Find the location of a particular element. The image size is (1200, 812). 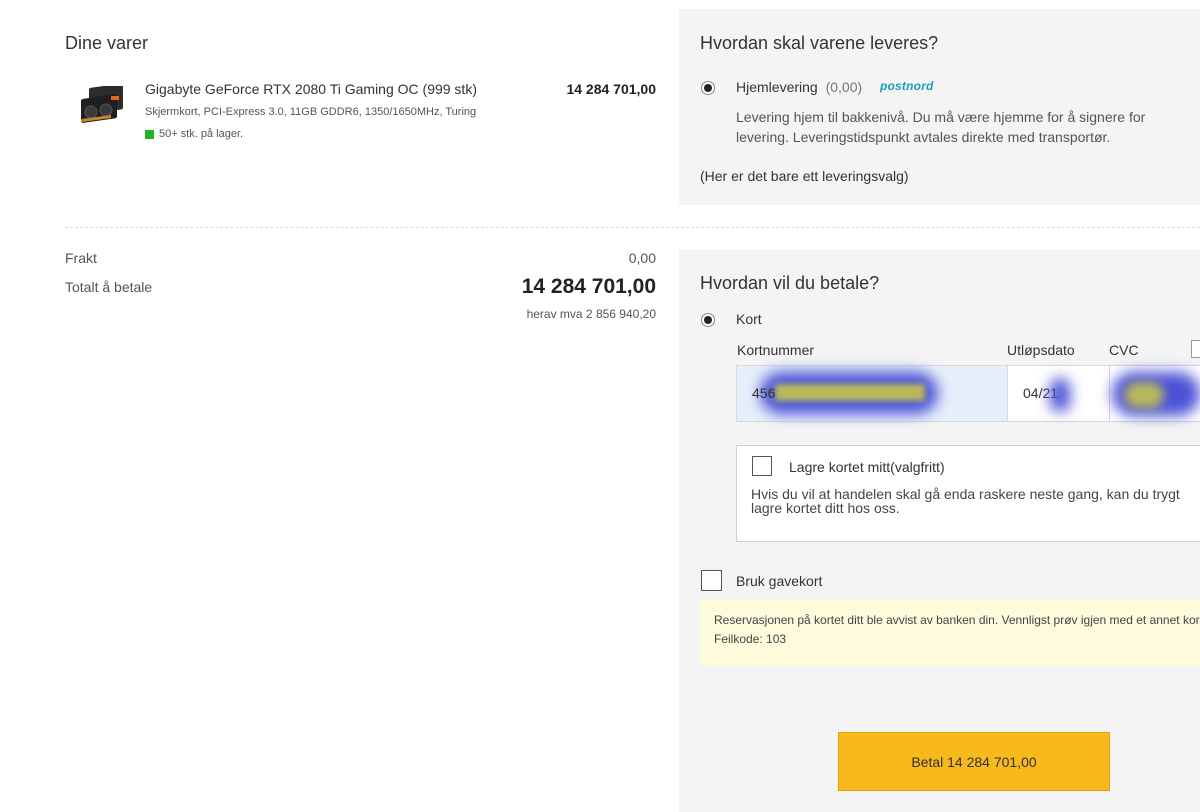

in-stock-icon is located at coordinates (149, 134).